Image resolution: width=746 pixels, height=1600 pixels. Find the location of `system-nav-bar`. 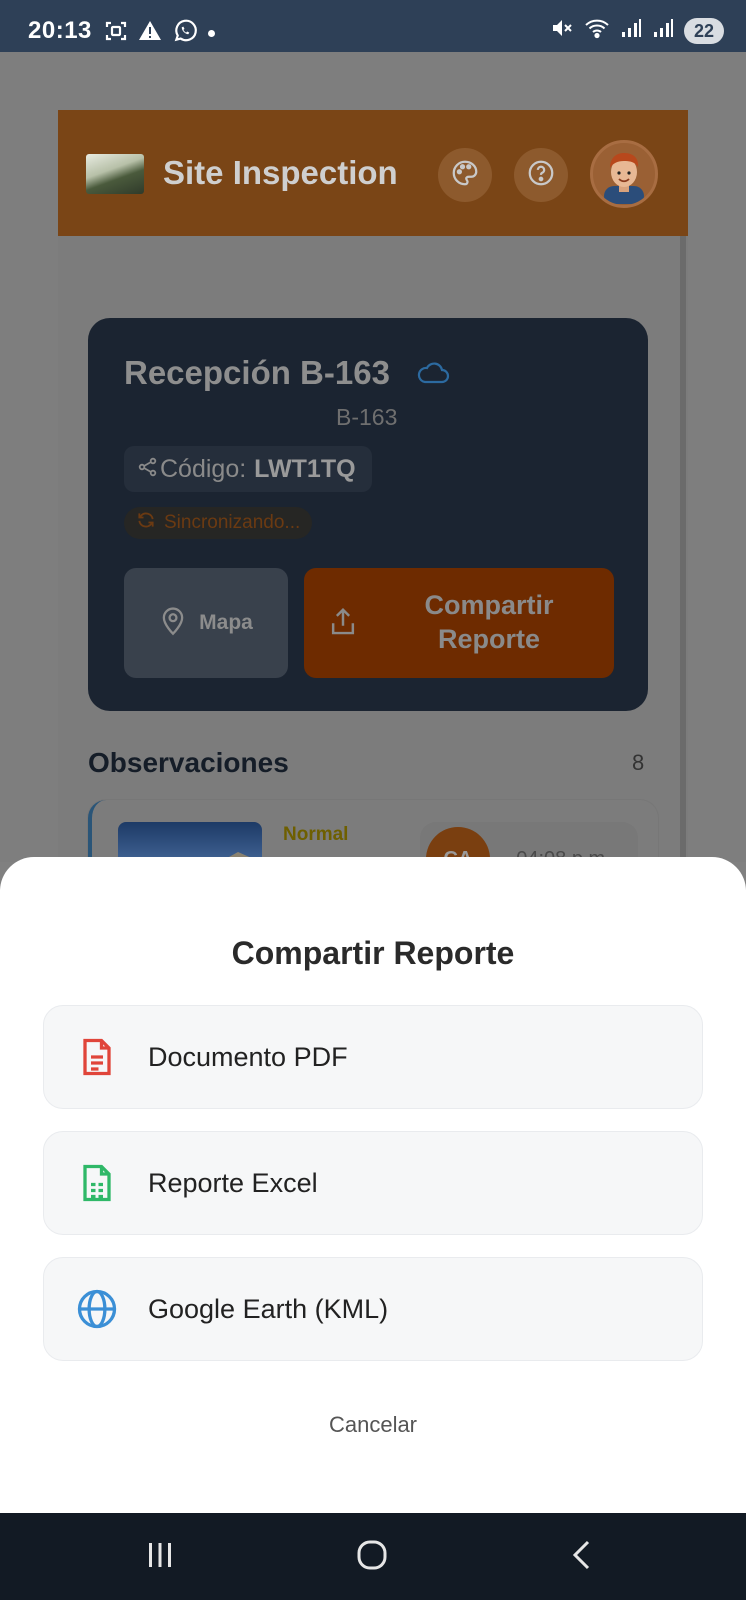

system-nav-bar is located at coordinates (373, 1556).